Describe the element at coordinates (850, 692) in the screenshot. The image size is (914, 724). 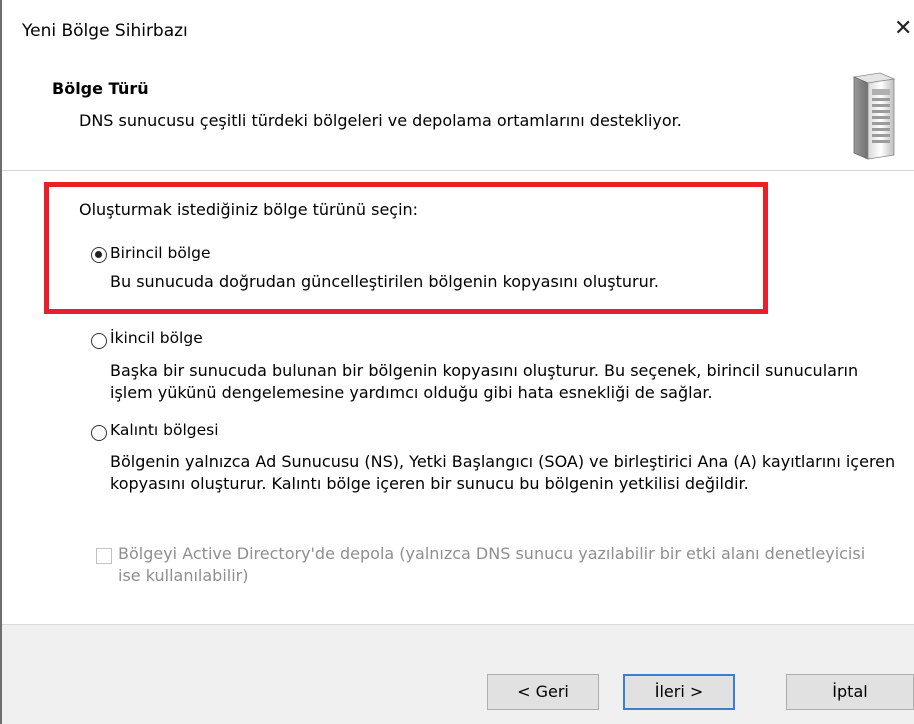
I see `cancel-button: İptal` at that location.